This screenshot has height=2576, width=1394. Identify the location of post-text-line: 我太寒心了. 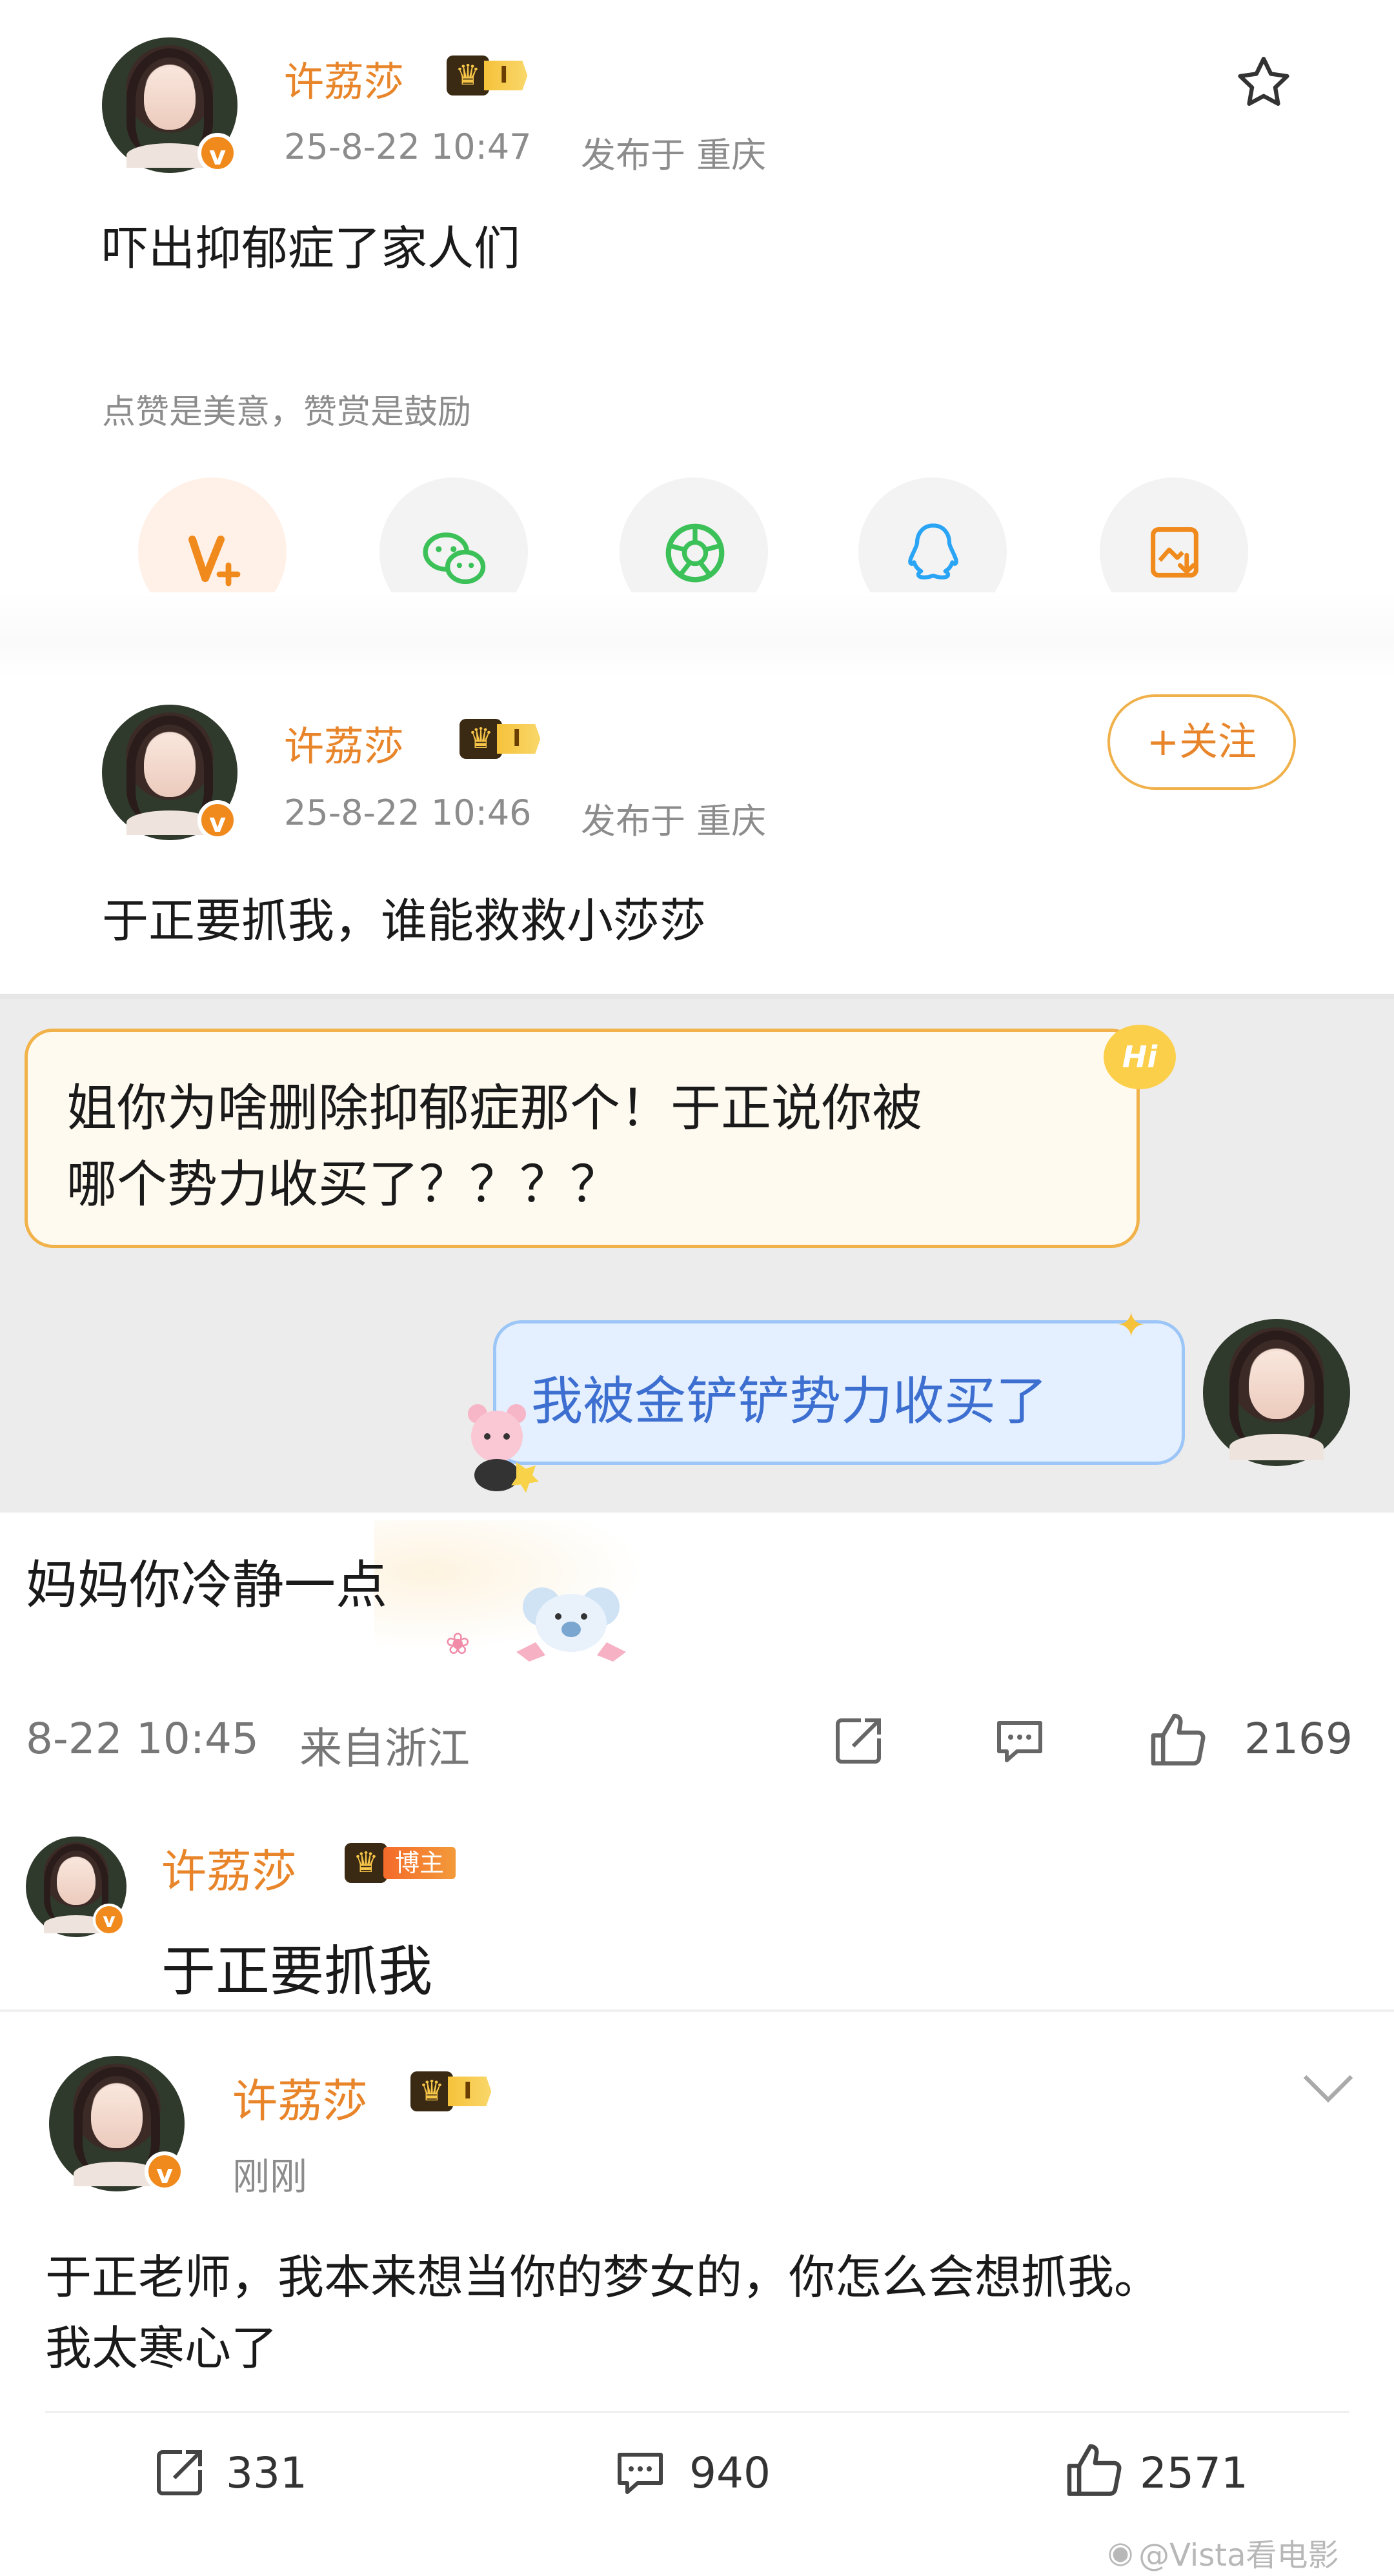
(161, 2348).